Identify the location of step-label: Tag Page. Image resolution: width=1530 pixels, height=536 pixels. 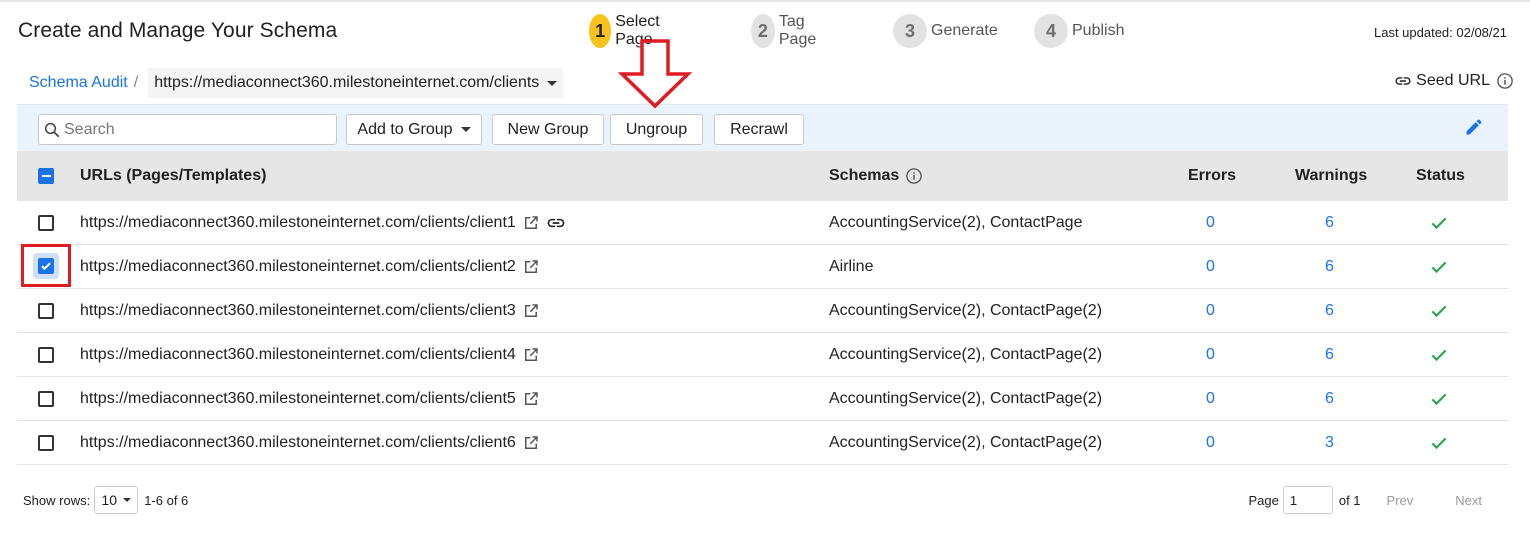
(797, 30).